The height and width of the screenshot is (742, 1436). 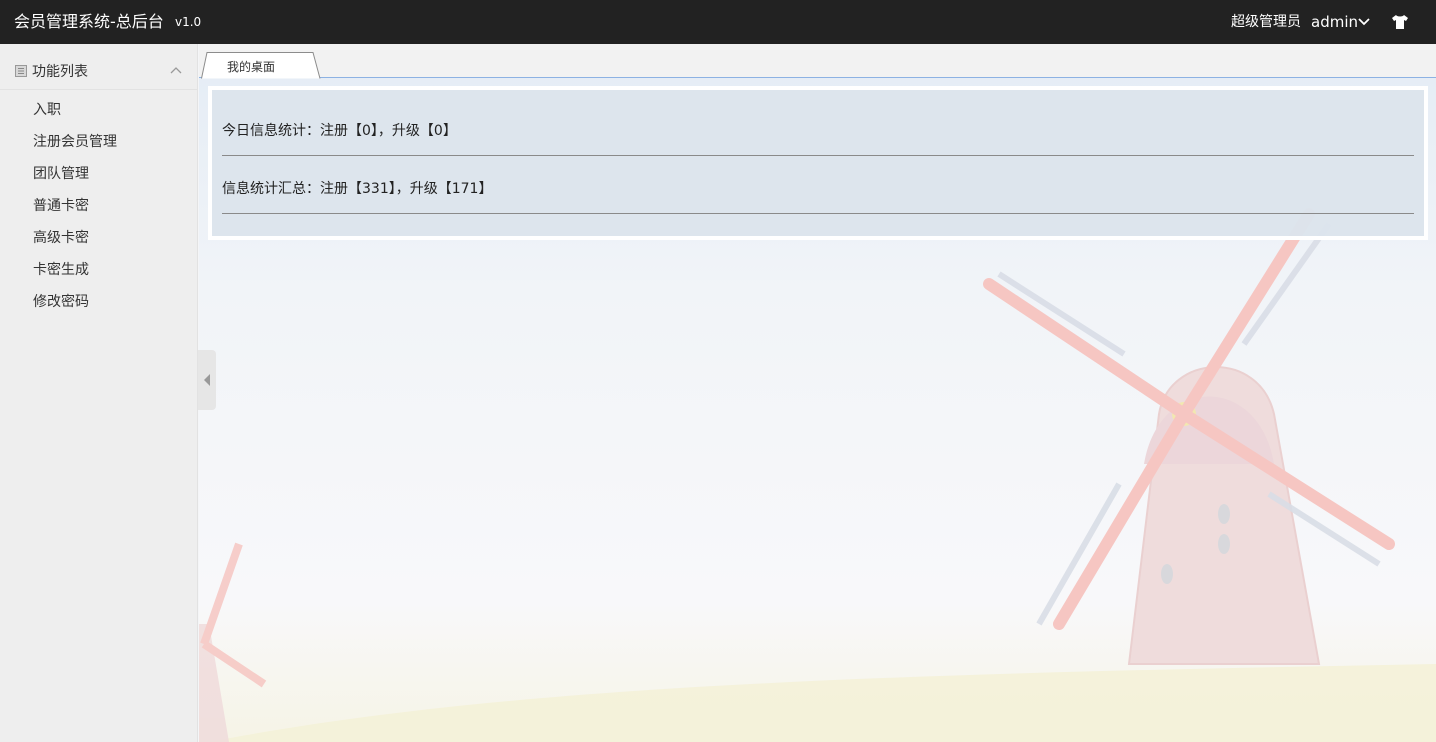 I want to click on sidebar-menu: 入职 注册会员管理 团队管理 普通卡密 高级卡密 卡密生成 修改密码, so click(x=99, y=206).